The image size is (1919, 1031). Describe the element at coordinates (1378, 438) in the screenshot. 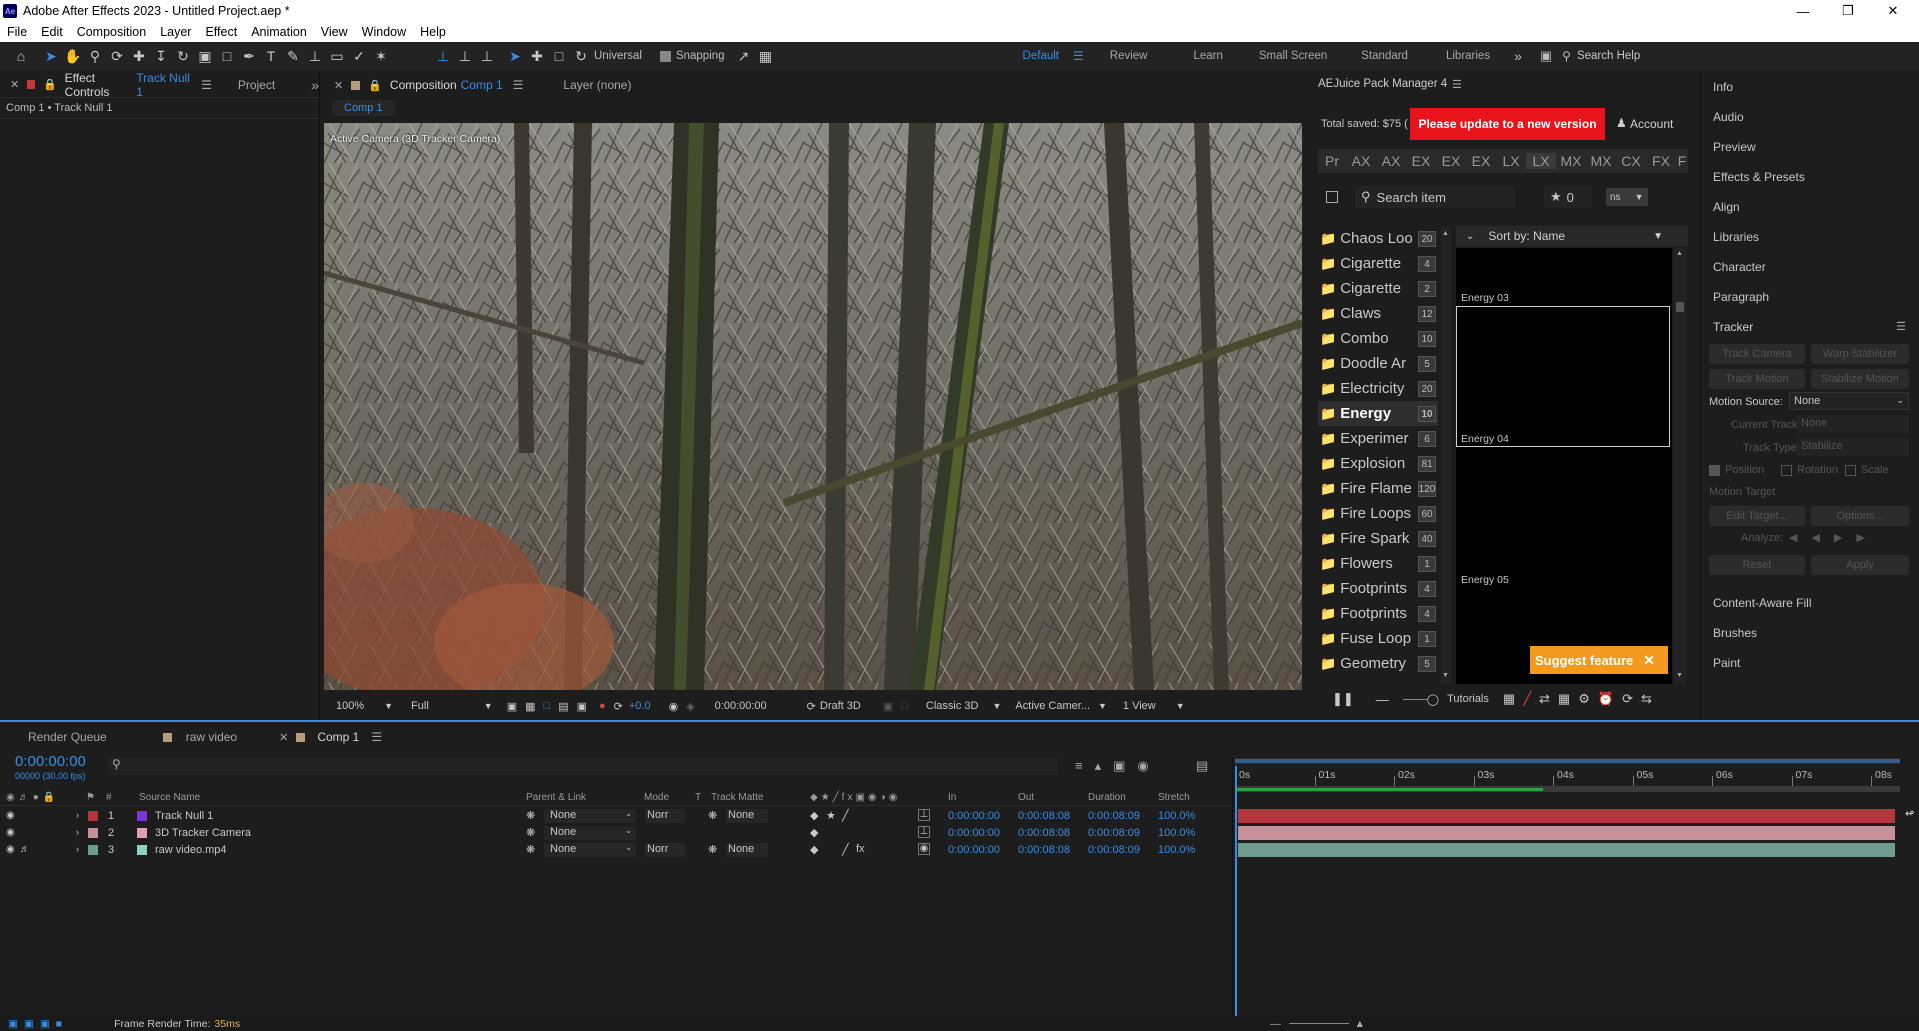

I see `folder-item: 📁 Experimer 6` at that location.